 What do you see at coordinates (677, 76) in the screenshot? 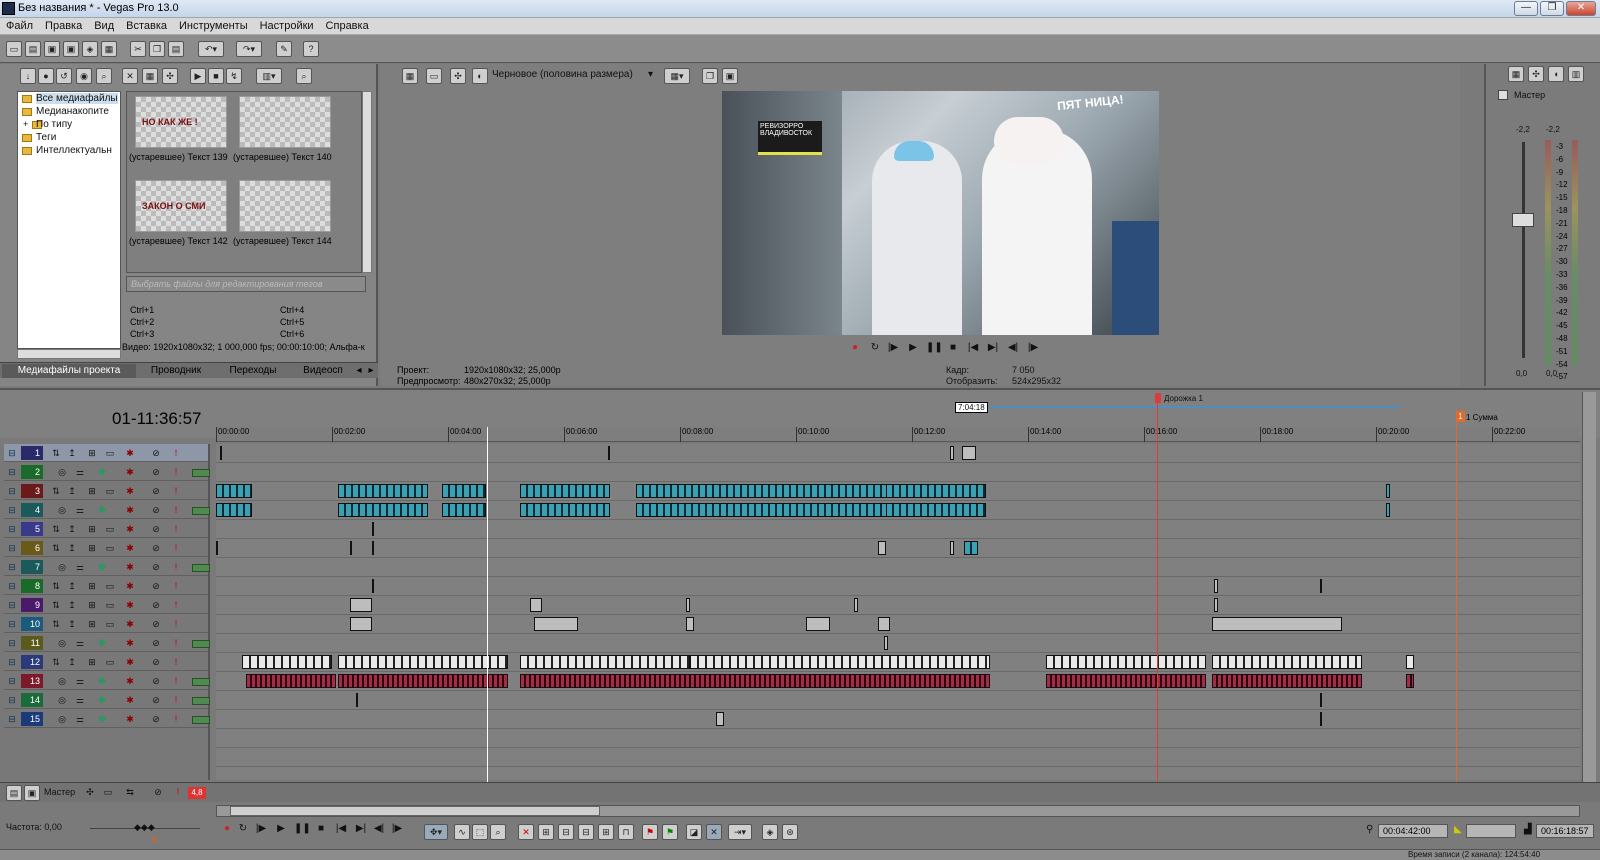
I see `overlays-icon: ▦▾` at bounding box center [677, 76].